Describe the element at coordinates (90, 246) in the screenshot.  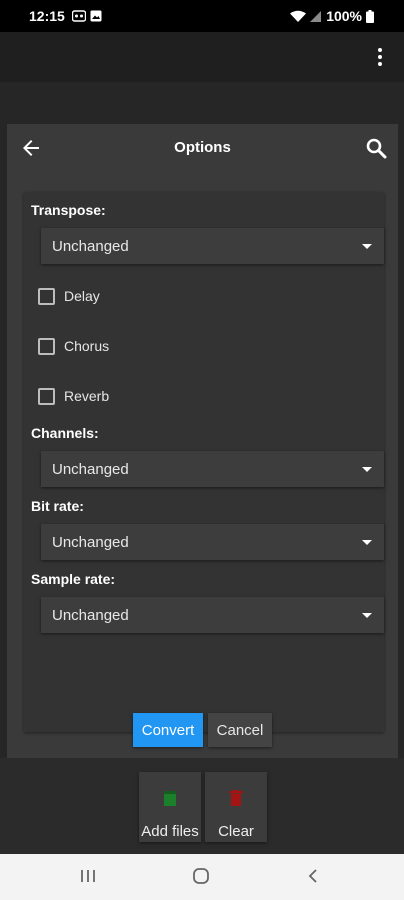
I see `transpose-value: Unchanged` at that location.